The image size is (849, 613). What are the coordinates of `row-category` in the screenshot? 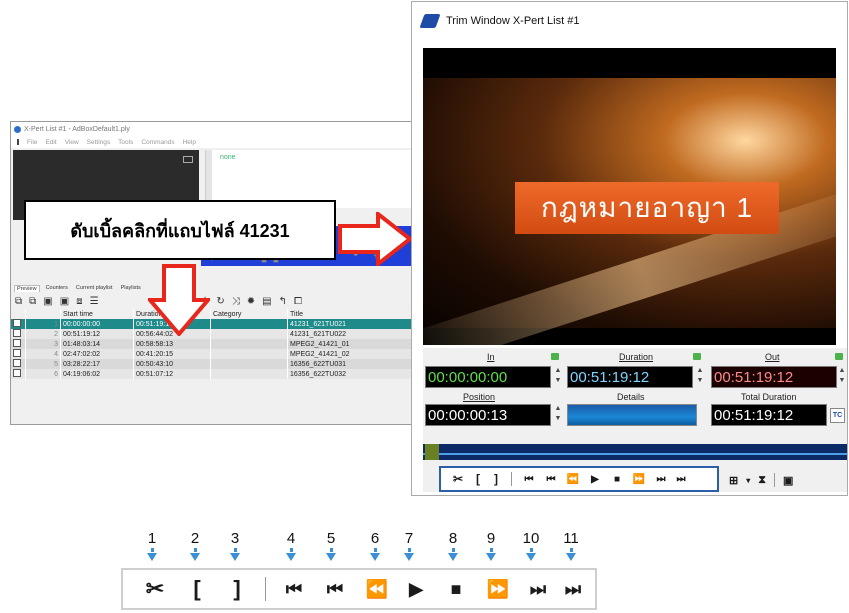 It's located at (249, 324).